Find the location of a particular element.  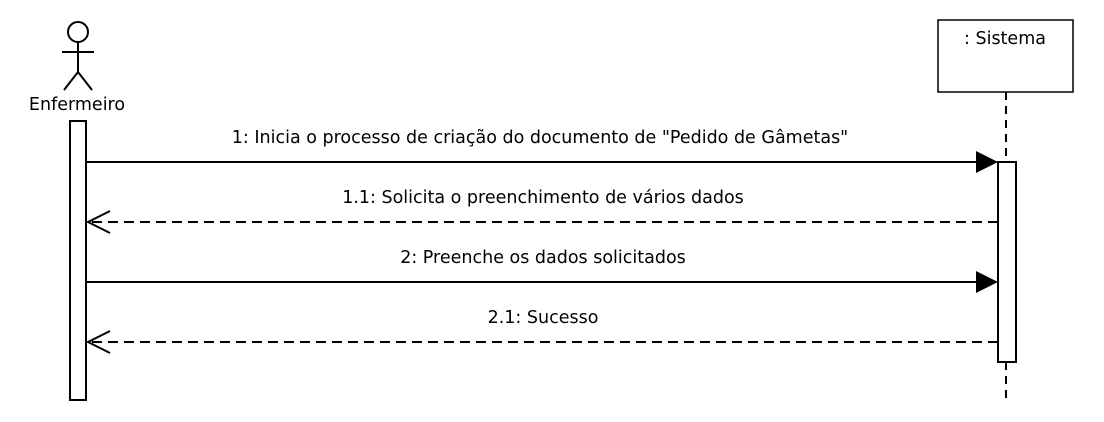

actor-name: Enfermeiro is located at coordinates (77, 105).